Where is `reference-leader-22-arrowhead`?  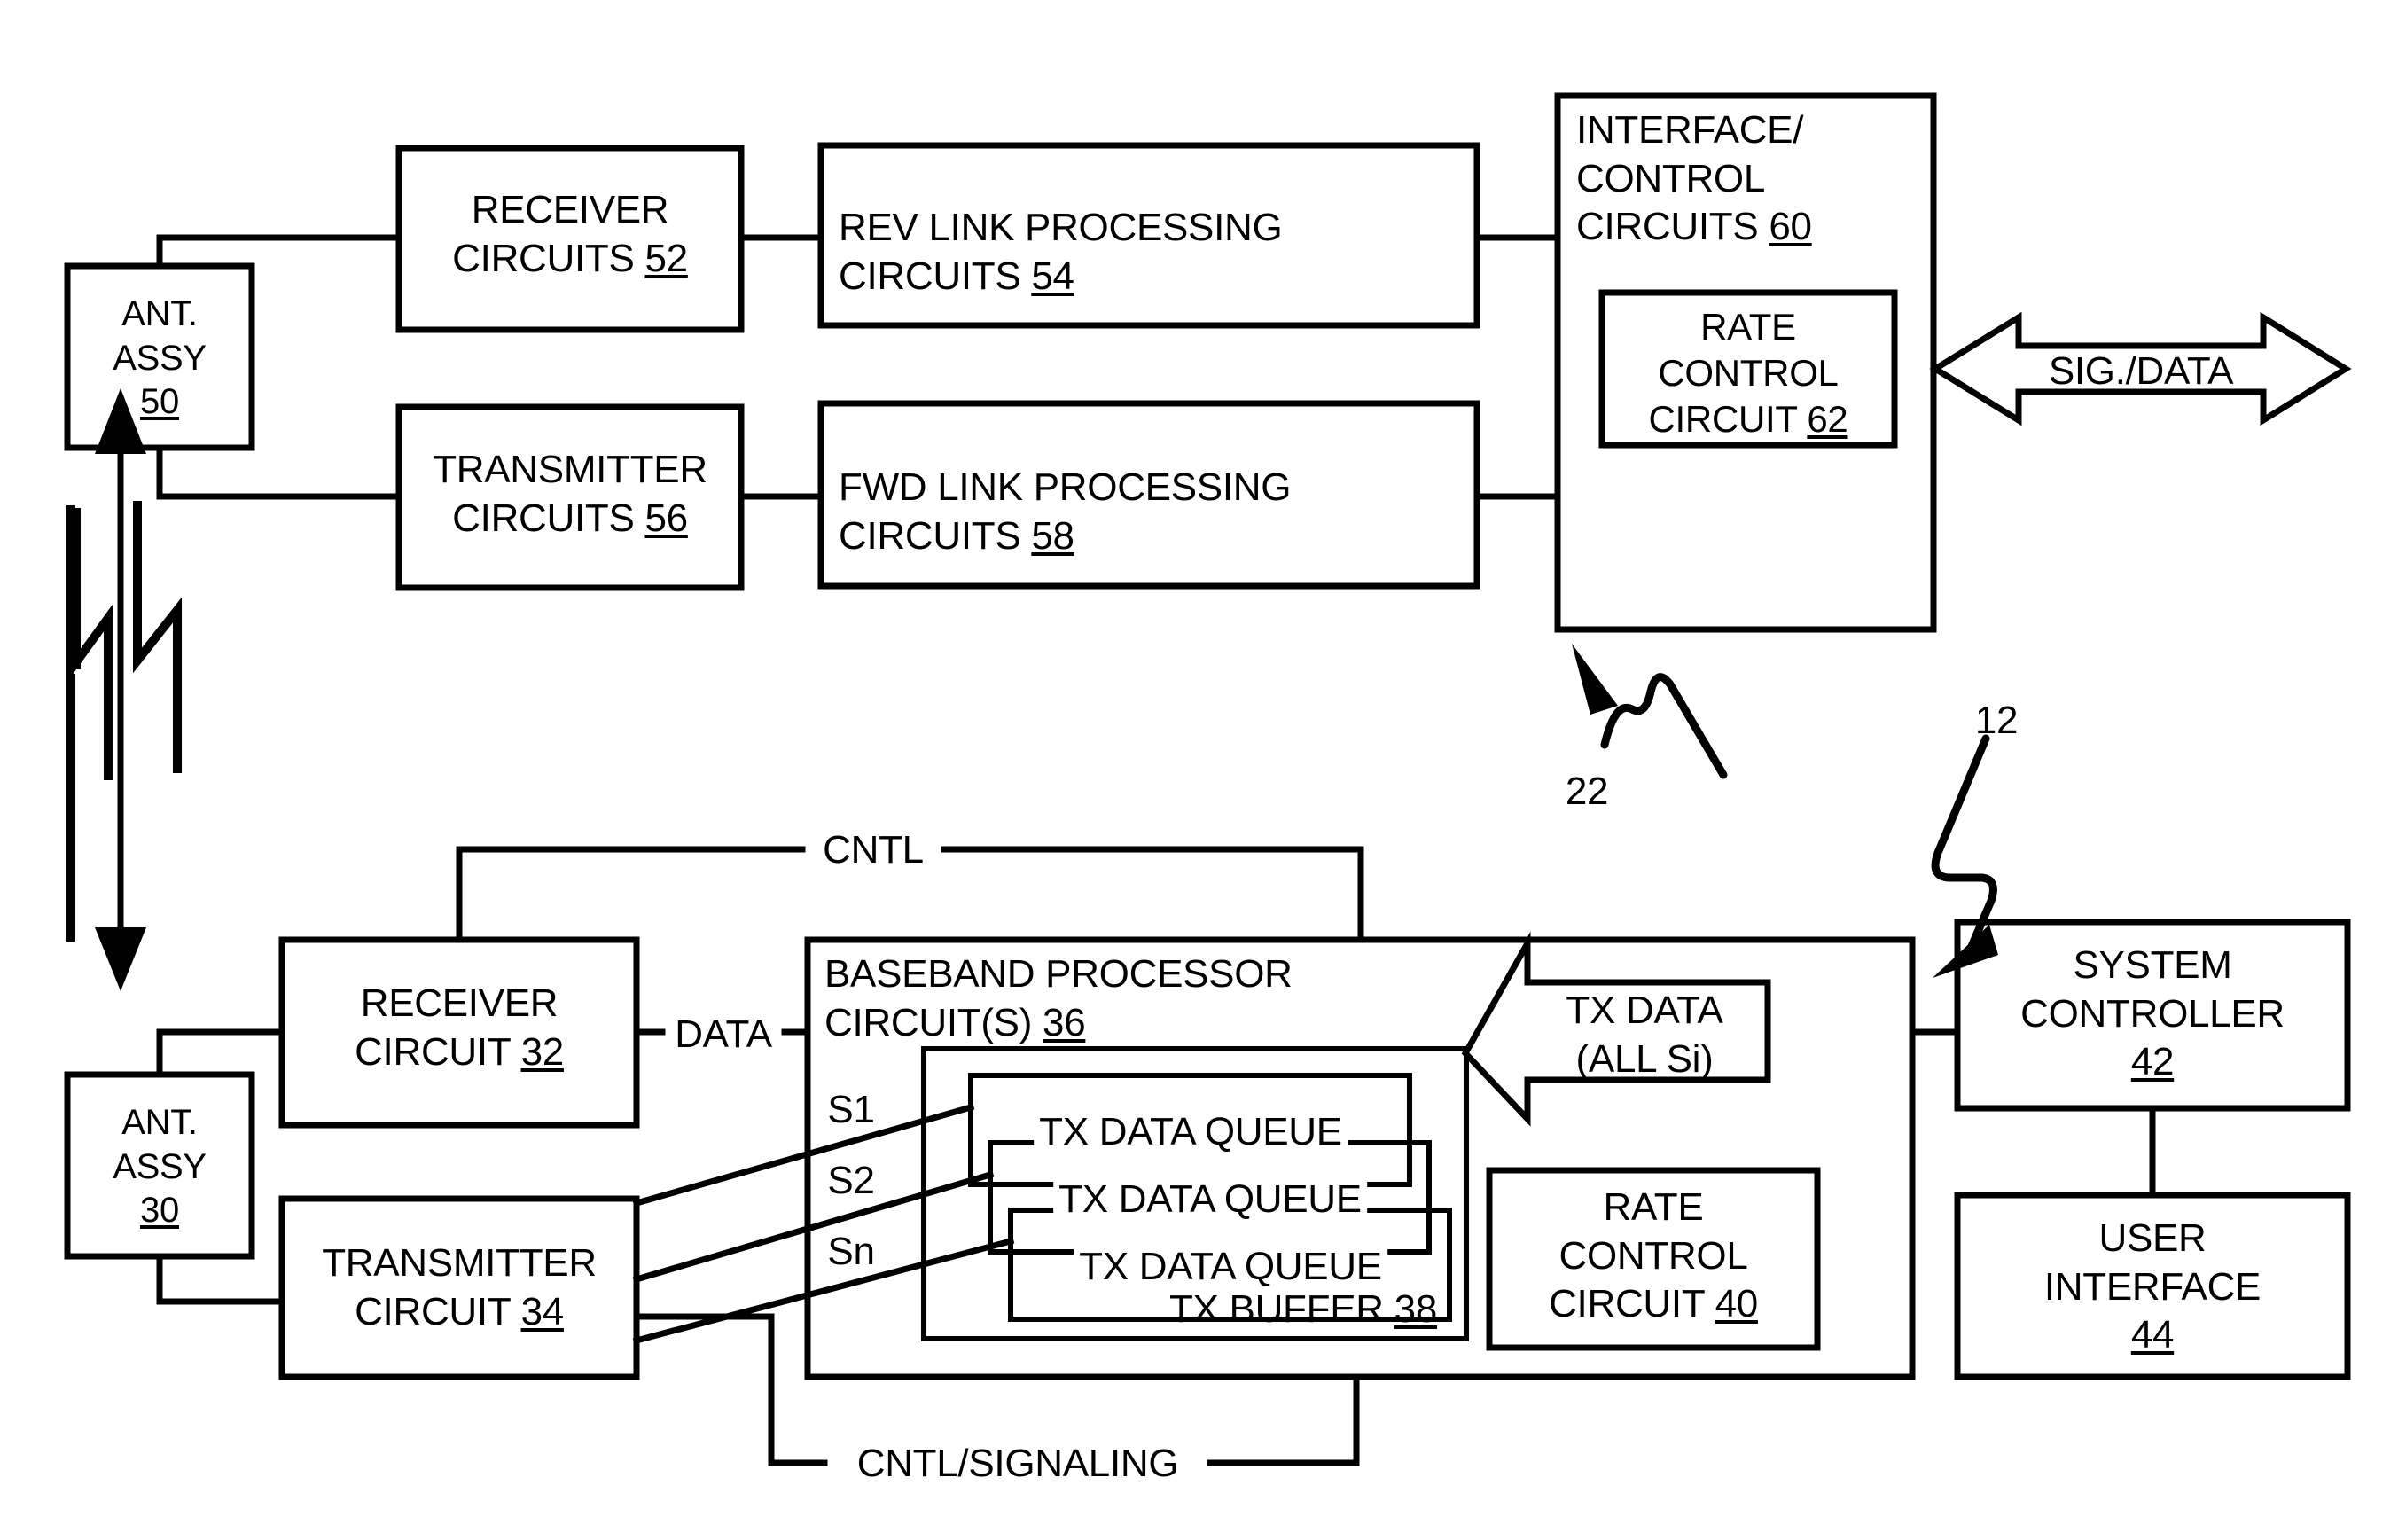
reference-leader-22-arrowhead is located at coordinates (1595, 679).